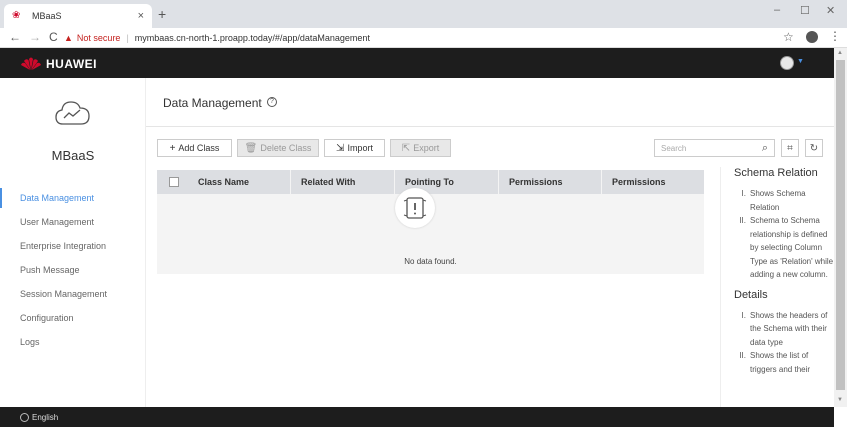  Describe the element at coordinates (773, 200) in the screenshot. I see `list-item: I. Shows Schema Relation` at that location.